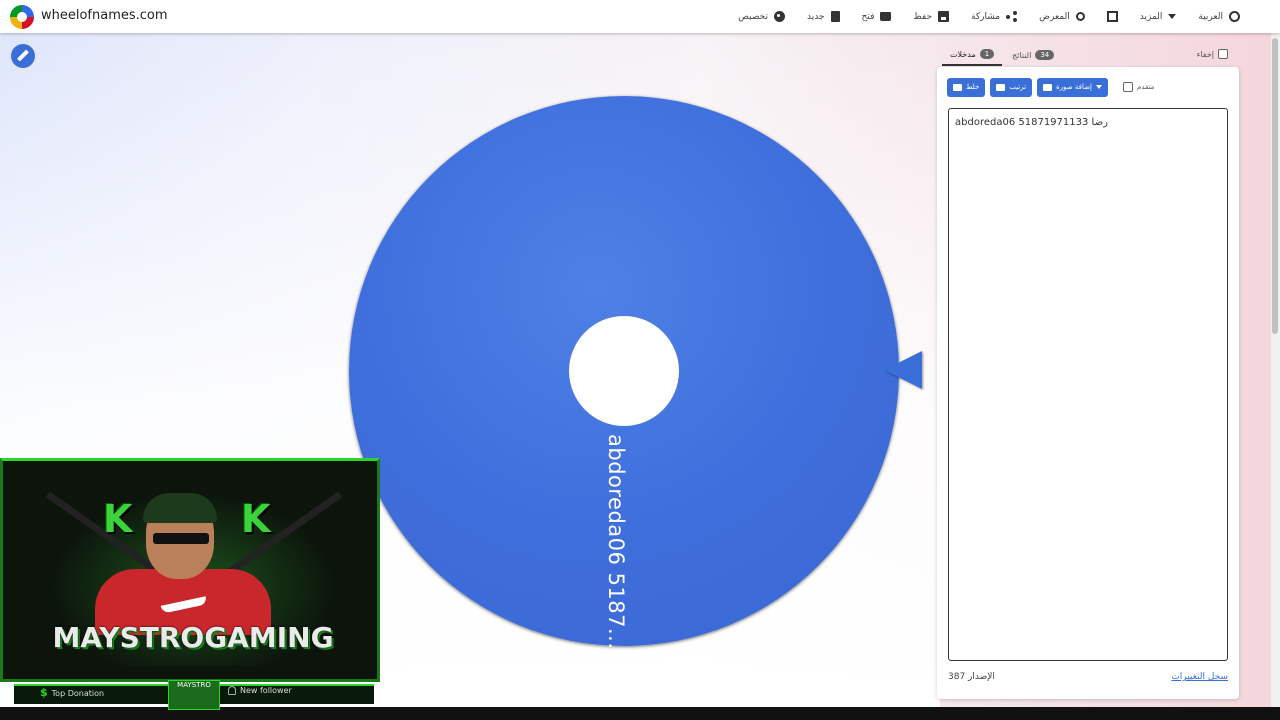  Describe the element at coordinates (753, 16) in the screenshot. I see `nav-label: تخصيص` at that location.